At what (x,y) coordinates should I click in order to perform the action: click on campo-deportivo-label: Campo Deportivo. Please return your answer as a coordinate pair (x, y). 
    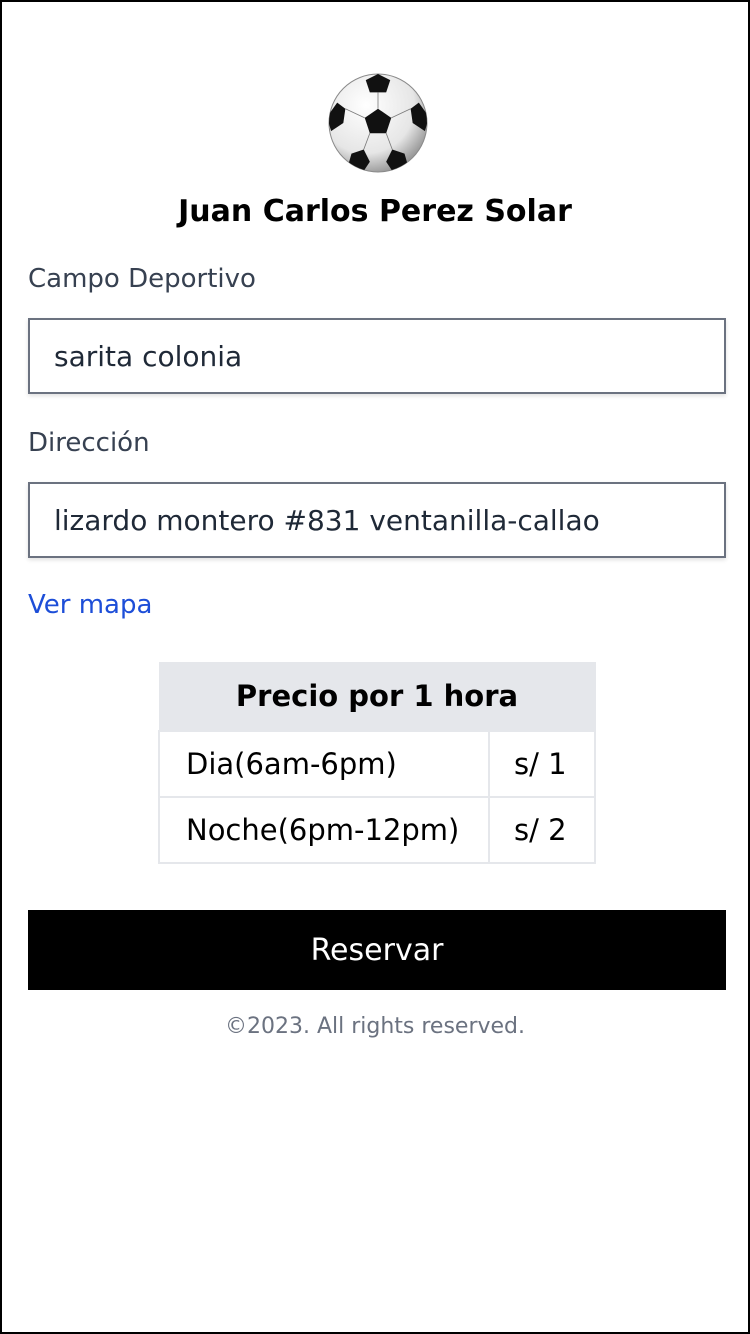
    Looking at the image, I should click on (142, 279).